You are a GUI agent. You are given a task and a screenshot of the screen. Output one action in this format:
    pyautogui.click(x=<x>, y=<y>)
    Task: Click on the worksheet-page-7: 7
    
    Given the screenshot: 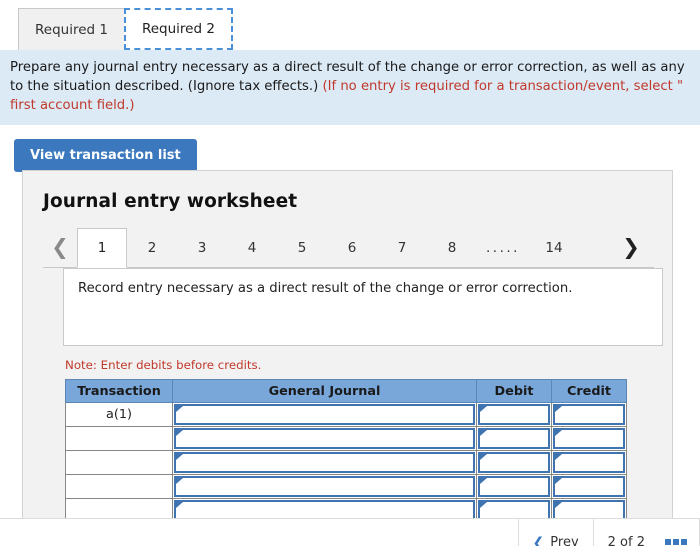 What is the action you would take?
    pyautogui.click(x=402, y=247)
    